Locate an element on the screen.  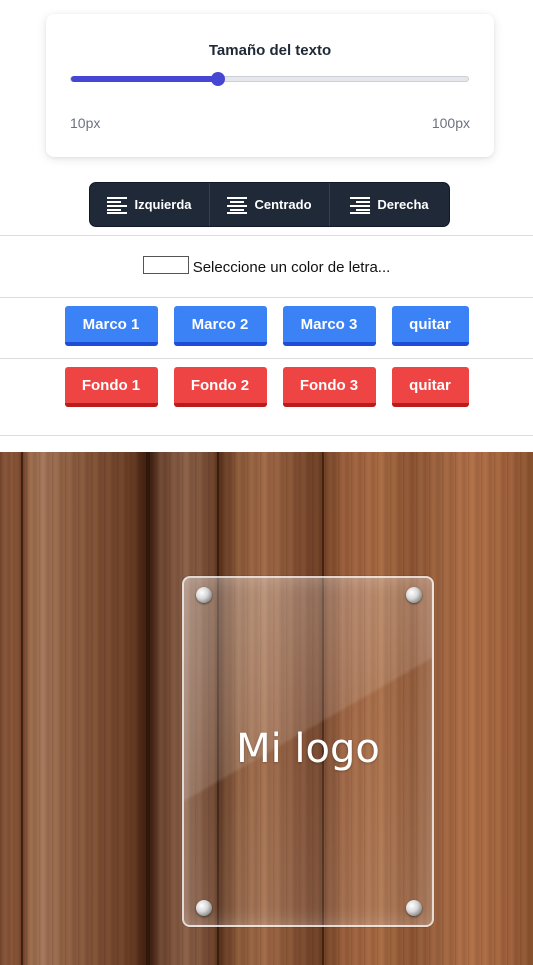
align-center-button: Centrado is located at coordinates (270, 204).